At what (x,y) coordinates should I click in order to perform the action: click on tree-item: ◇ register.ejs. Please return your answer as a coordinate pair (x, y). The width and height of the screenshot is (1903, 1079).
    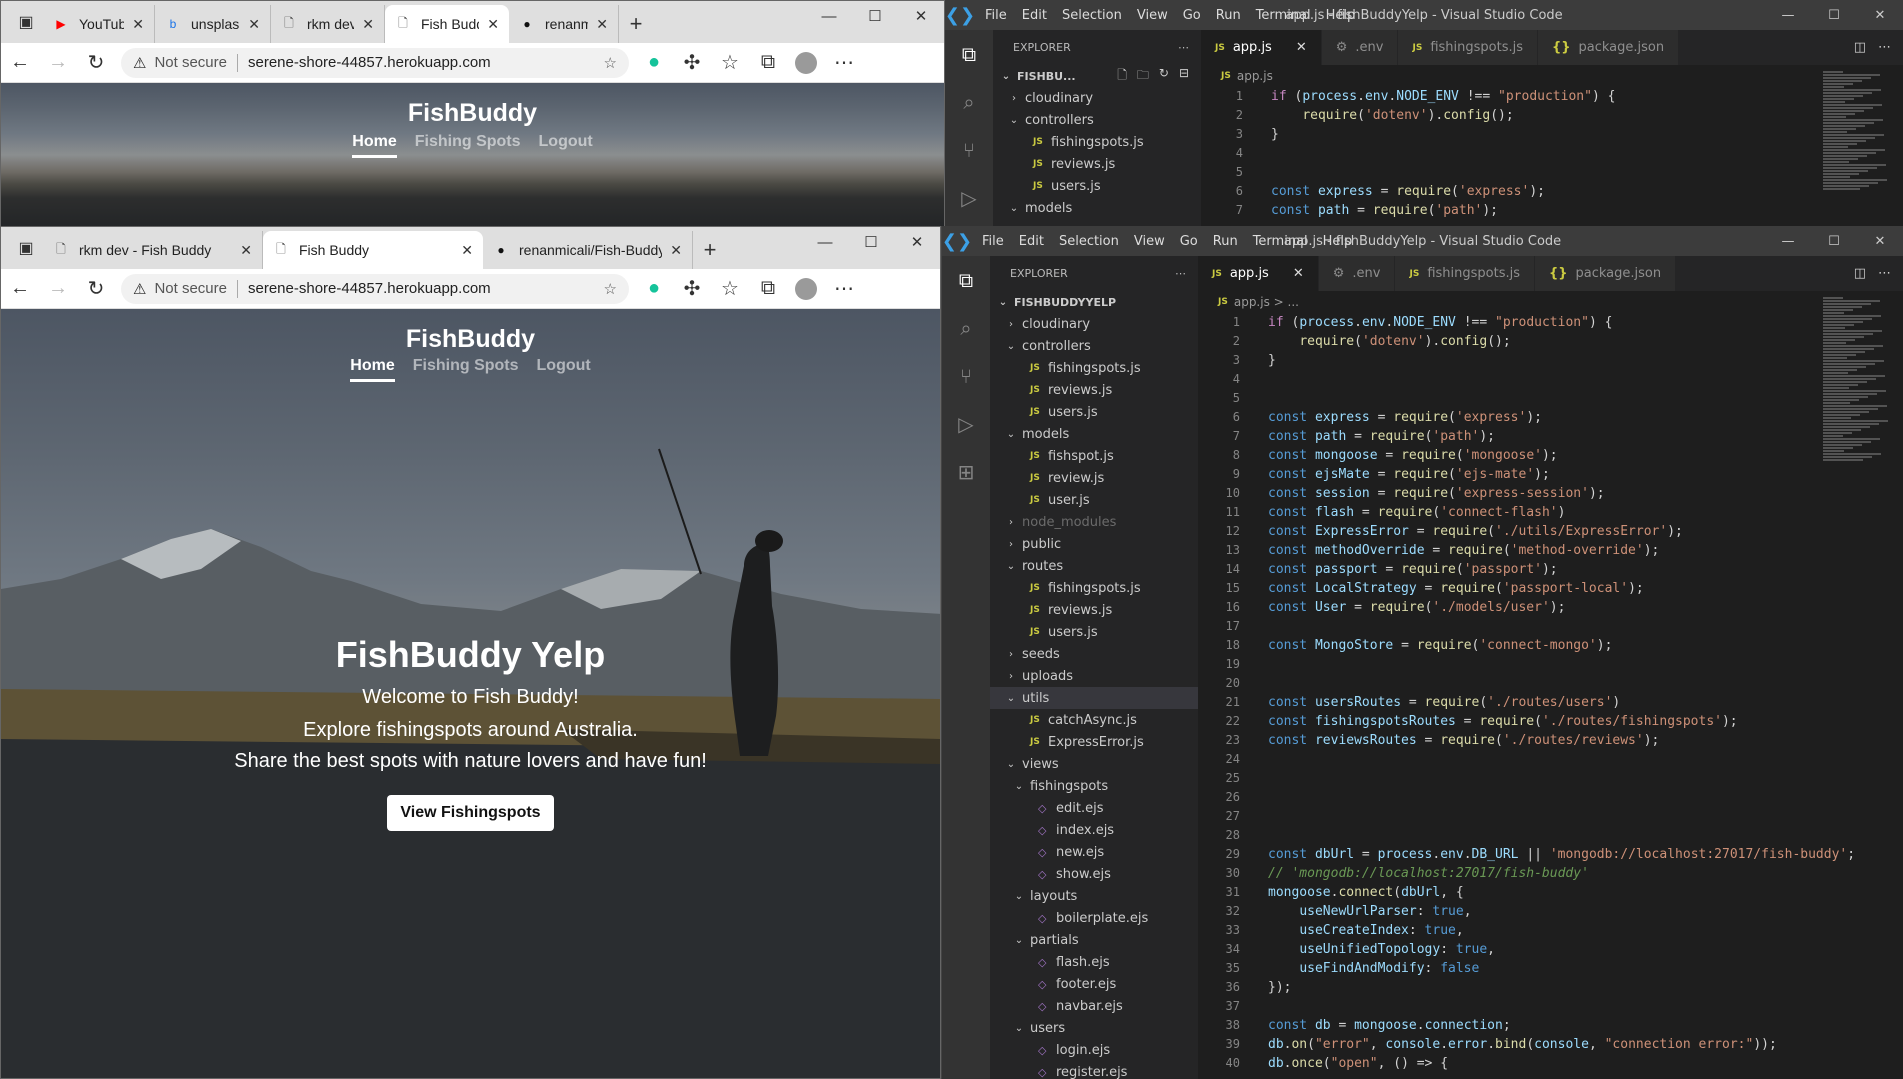
    Looking at the image, I should click on (1094, 1070).